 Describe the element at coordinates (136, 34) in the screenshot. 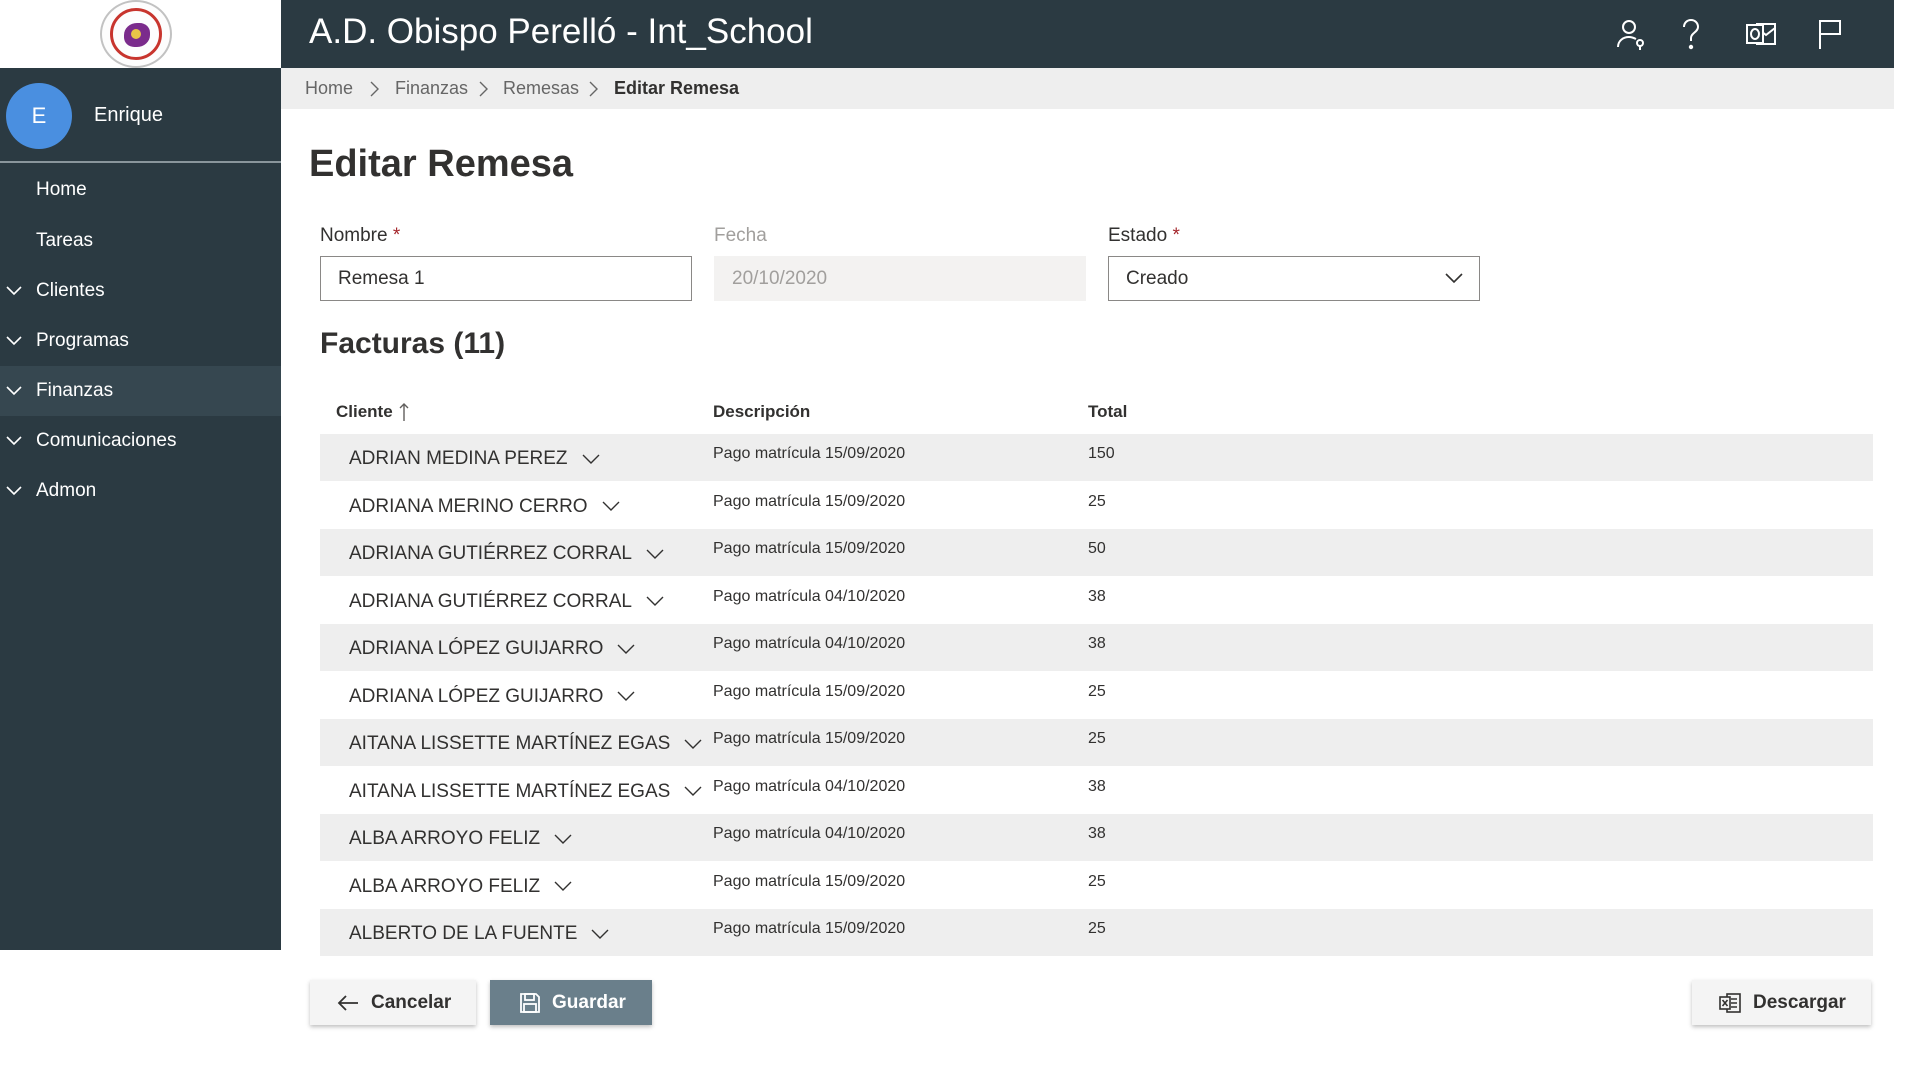

I see `school-logo` at that location.